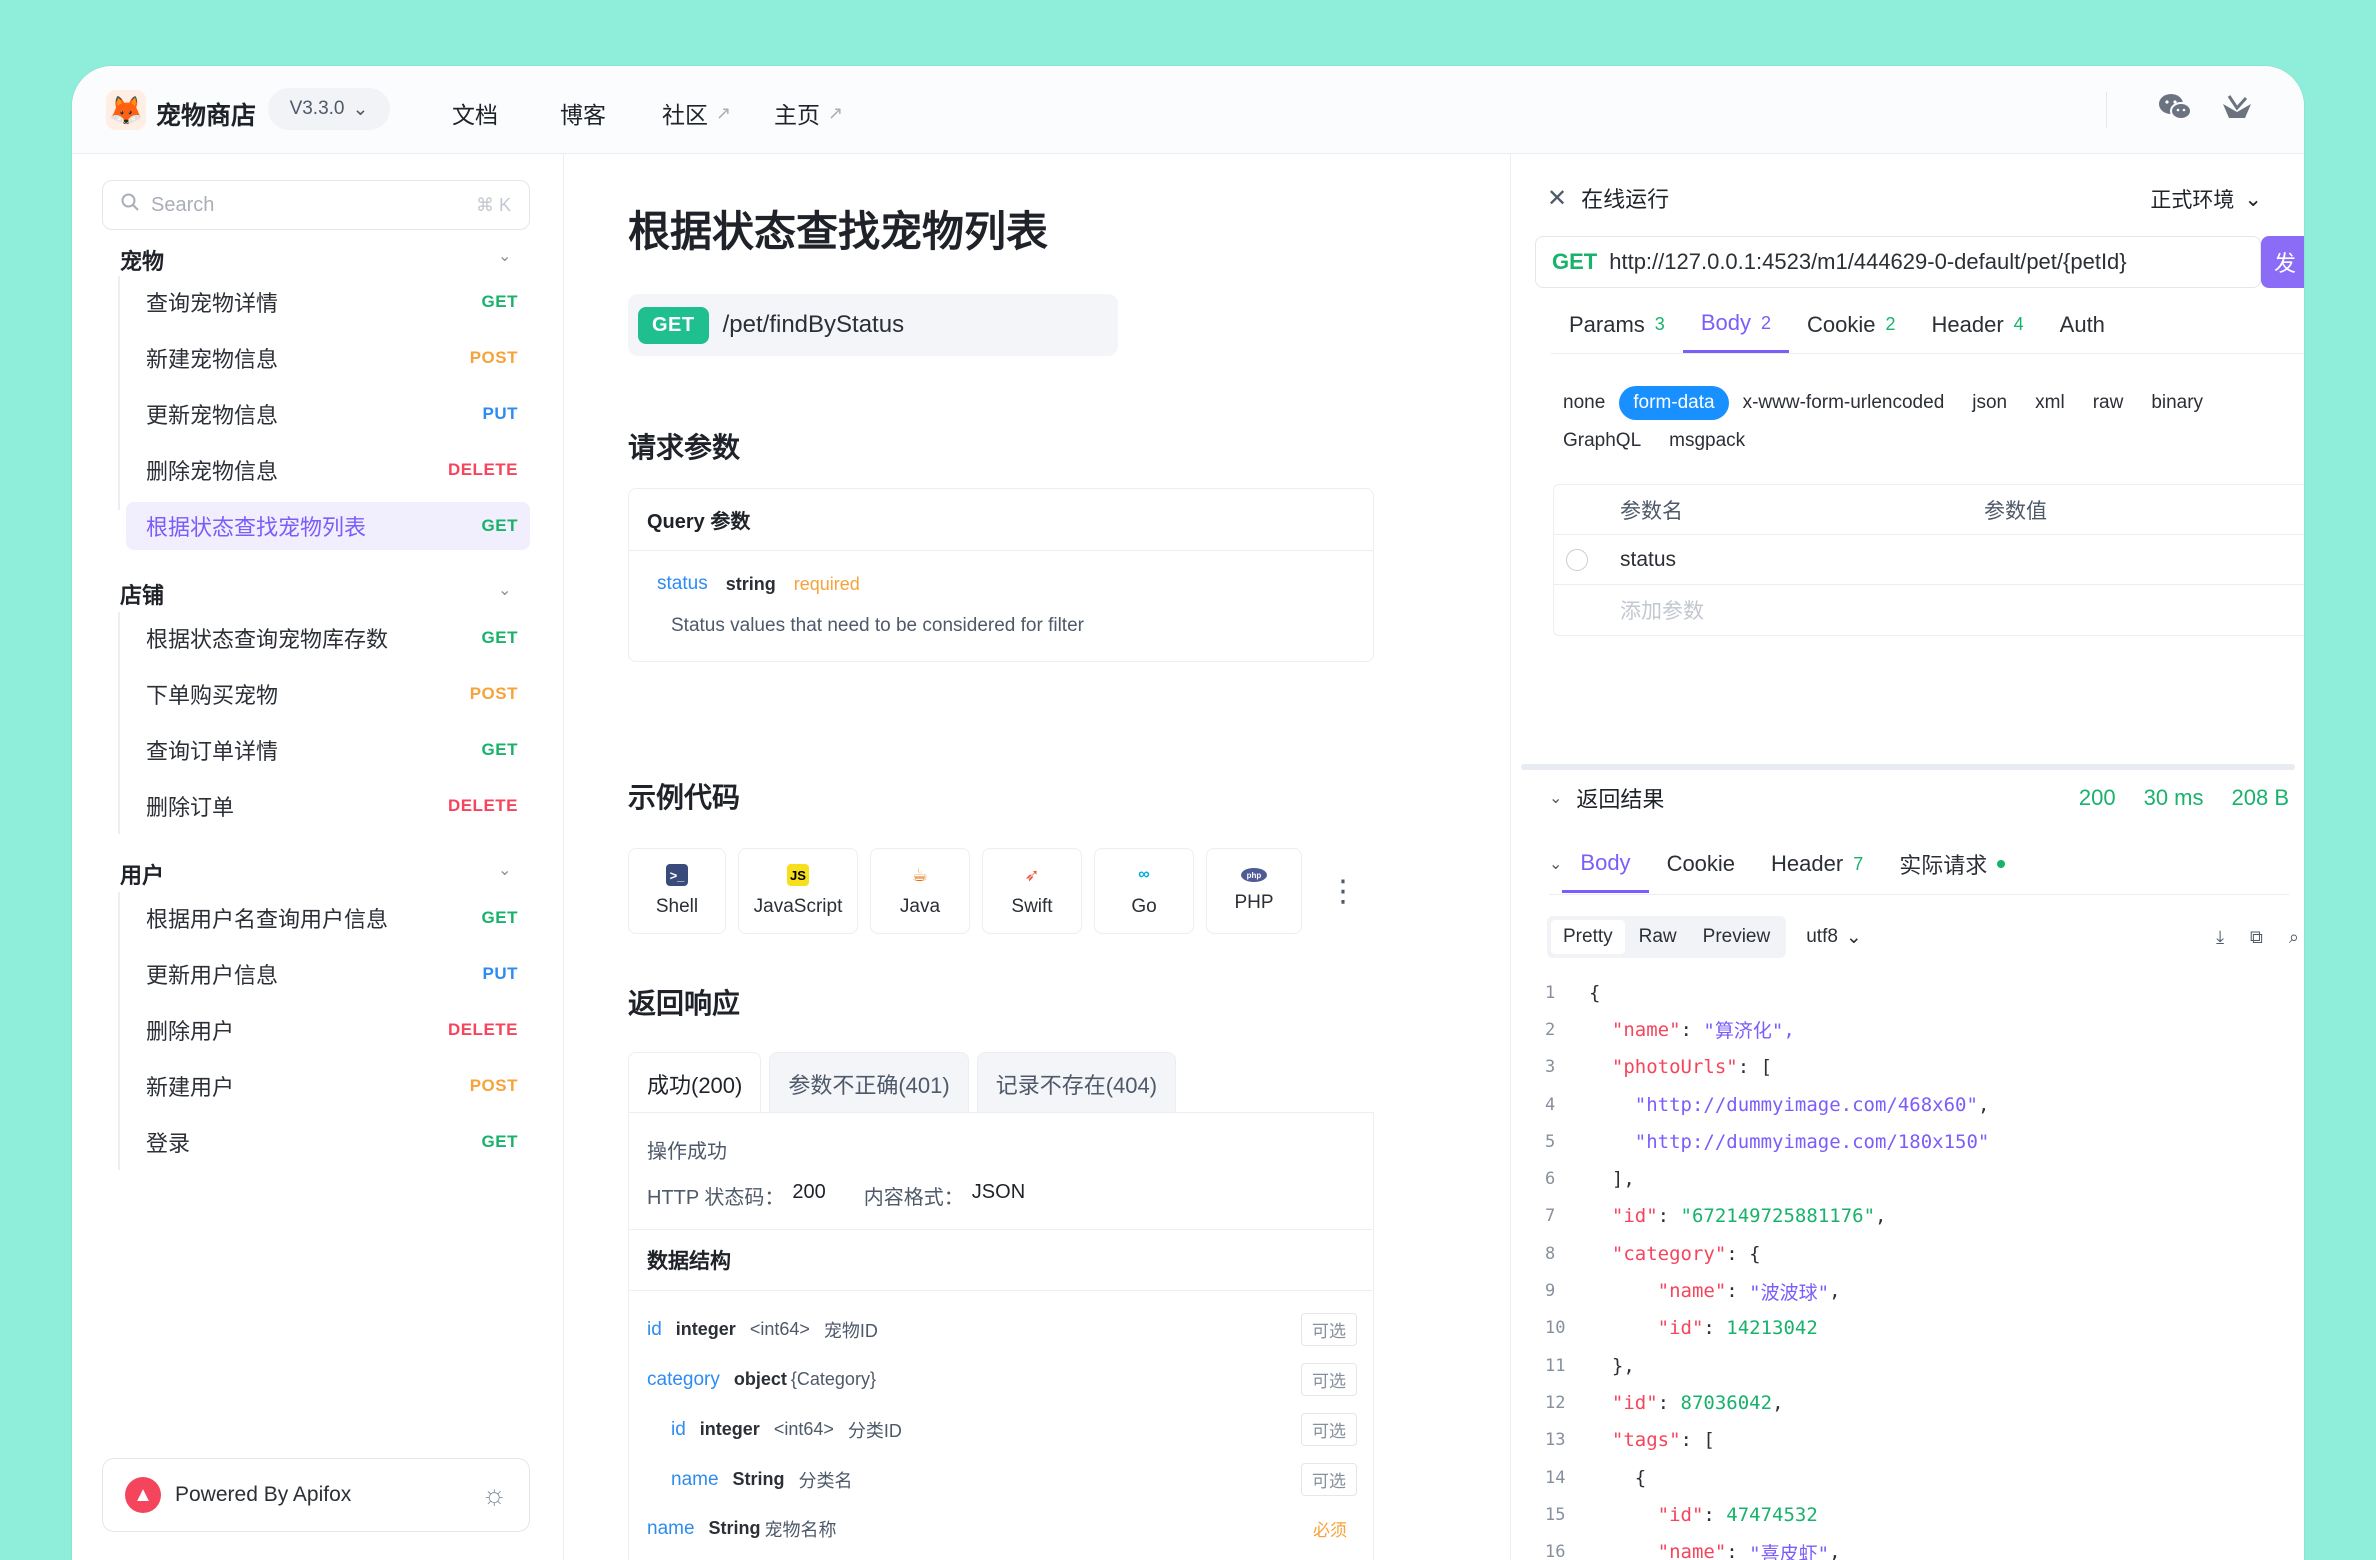 The width and height of the screenshot is (2376, 1560). Describe the element at coordinates (1817, 871) in the screenshot. I see `tab-response-header: Header 7` at that location.